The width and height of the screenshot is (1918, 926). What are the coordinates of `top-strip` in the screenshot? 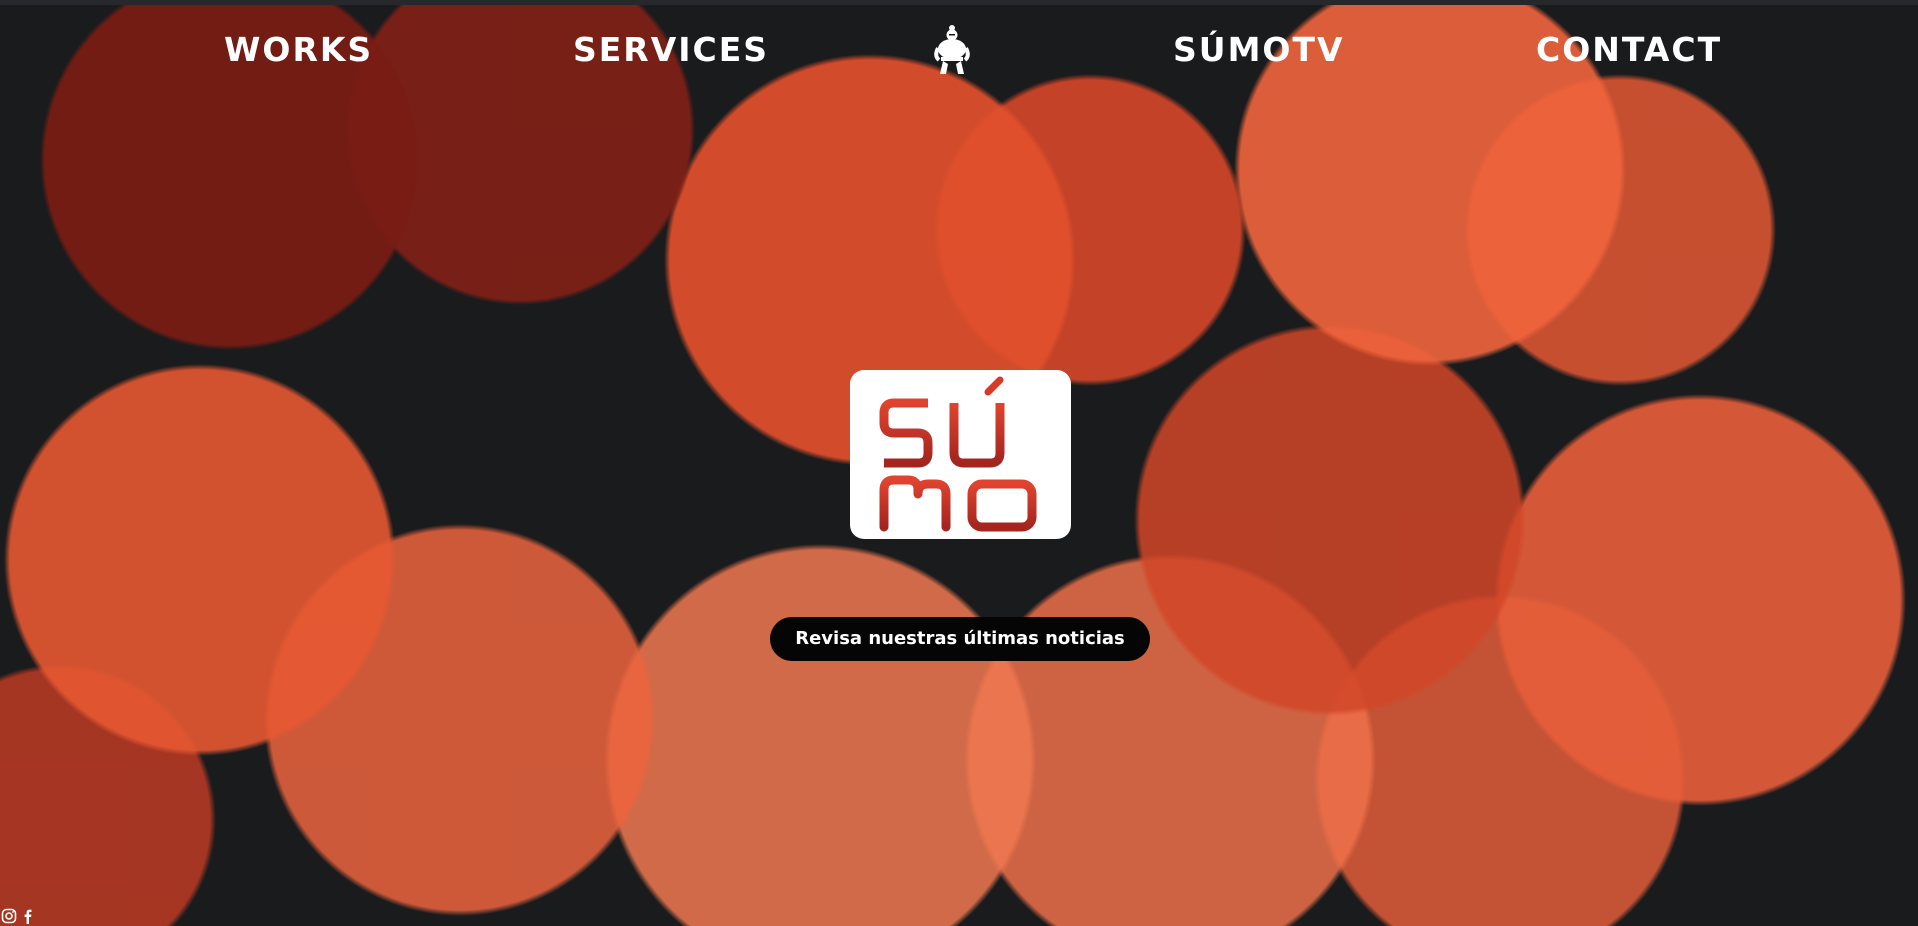 It's located at (959, 2).